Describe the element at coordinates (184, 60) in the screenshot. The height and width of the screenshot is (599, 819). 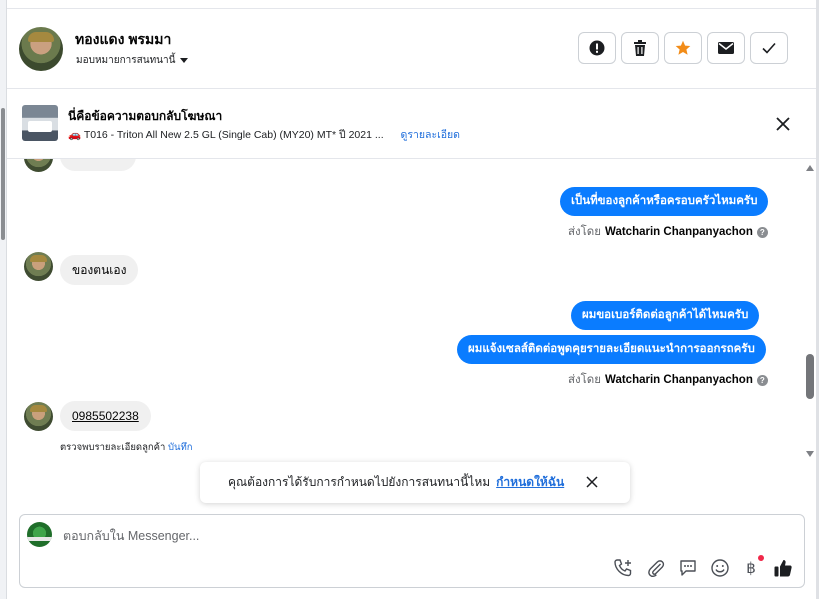
I see `caret-down-icon` at that location.